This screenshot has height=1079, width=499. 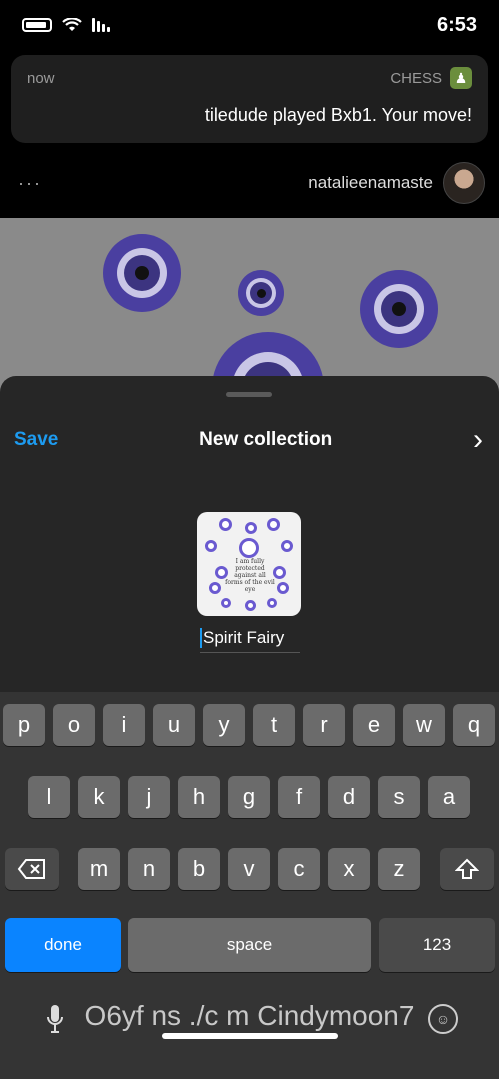 I want to click on text-caret, so click(x=201, y=638).